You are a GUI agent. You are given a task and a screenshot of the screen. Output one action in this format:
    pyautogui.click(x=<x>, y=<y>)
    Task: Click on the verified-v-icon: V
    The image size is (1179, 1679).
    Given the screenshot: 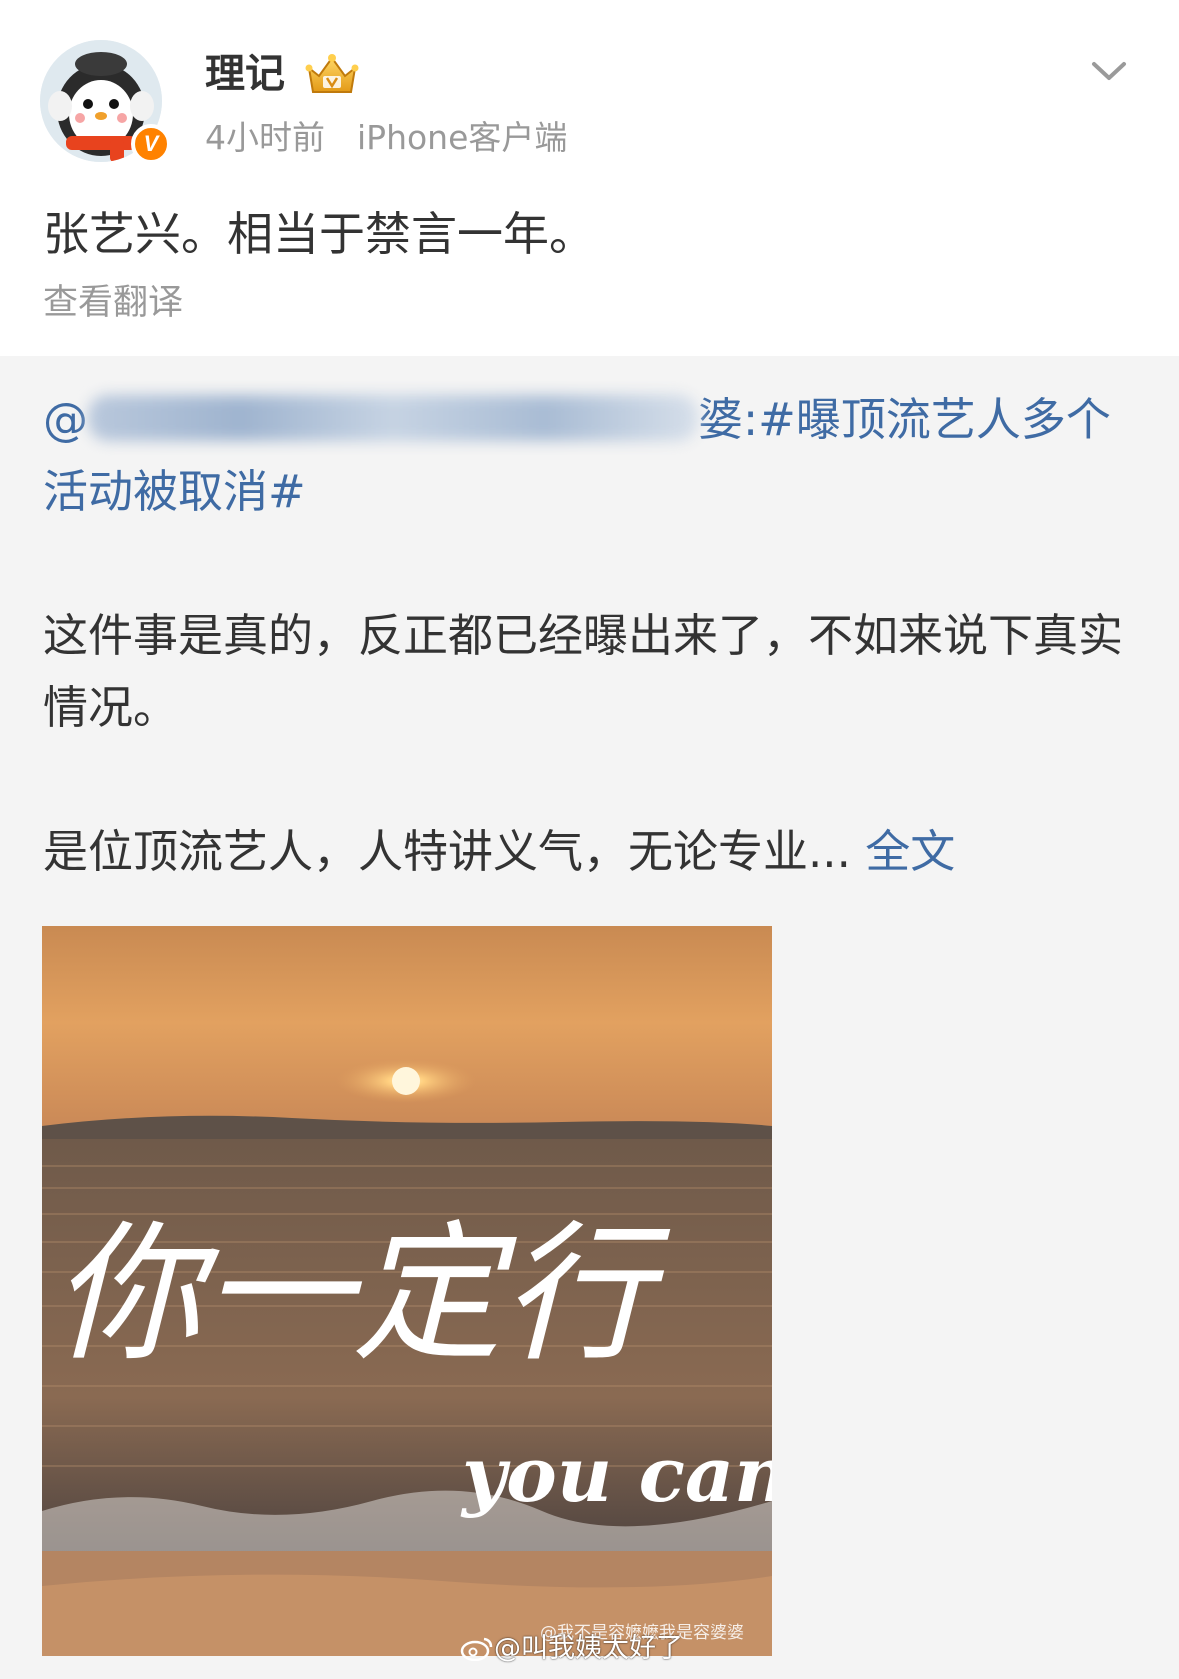 What is the action you would take?
    pyautogui.click(x=151, y=143)
    